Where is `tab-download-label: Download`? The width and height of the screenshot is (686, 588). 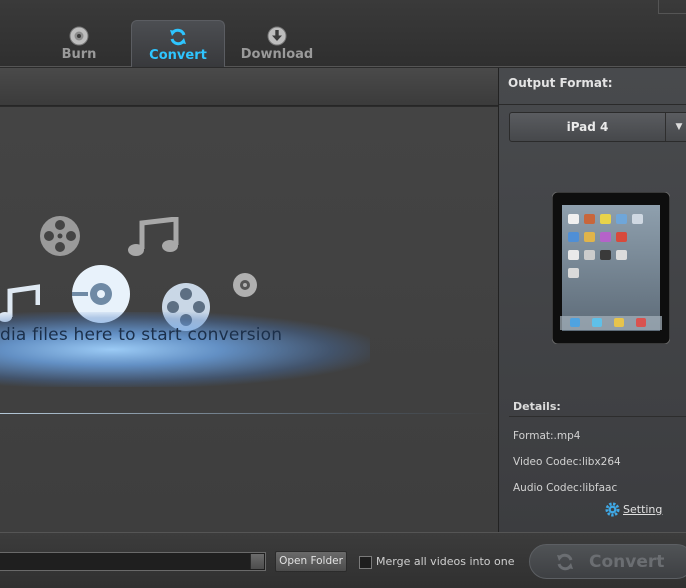
tab-download-label: Download is located at coordinates (277, 54).